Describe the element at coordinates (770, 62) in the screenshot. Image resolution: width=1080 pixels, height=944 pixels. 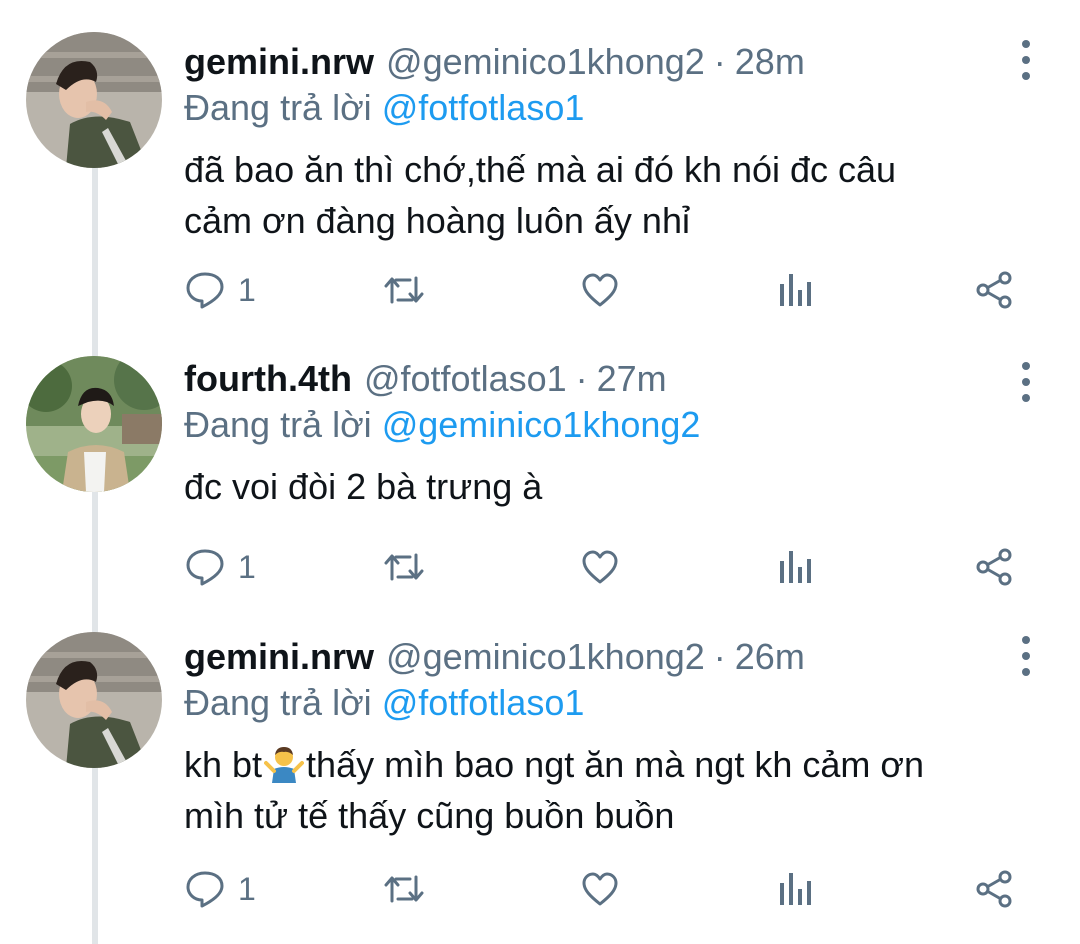
I see `timestamp: 28m` at that location.